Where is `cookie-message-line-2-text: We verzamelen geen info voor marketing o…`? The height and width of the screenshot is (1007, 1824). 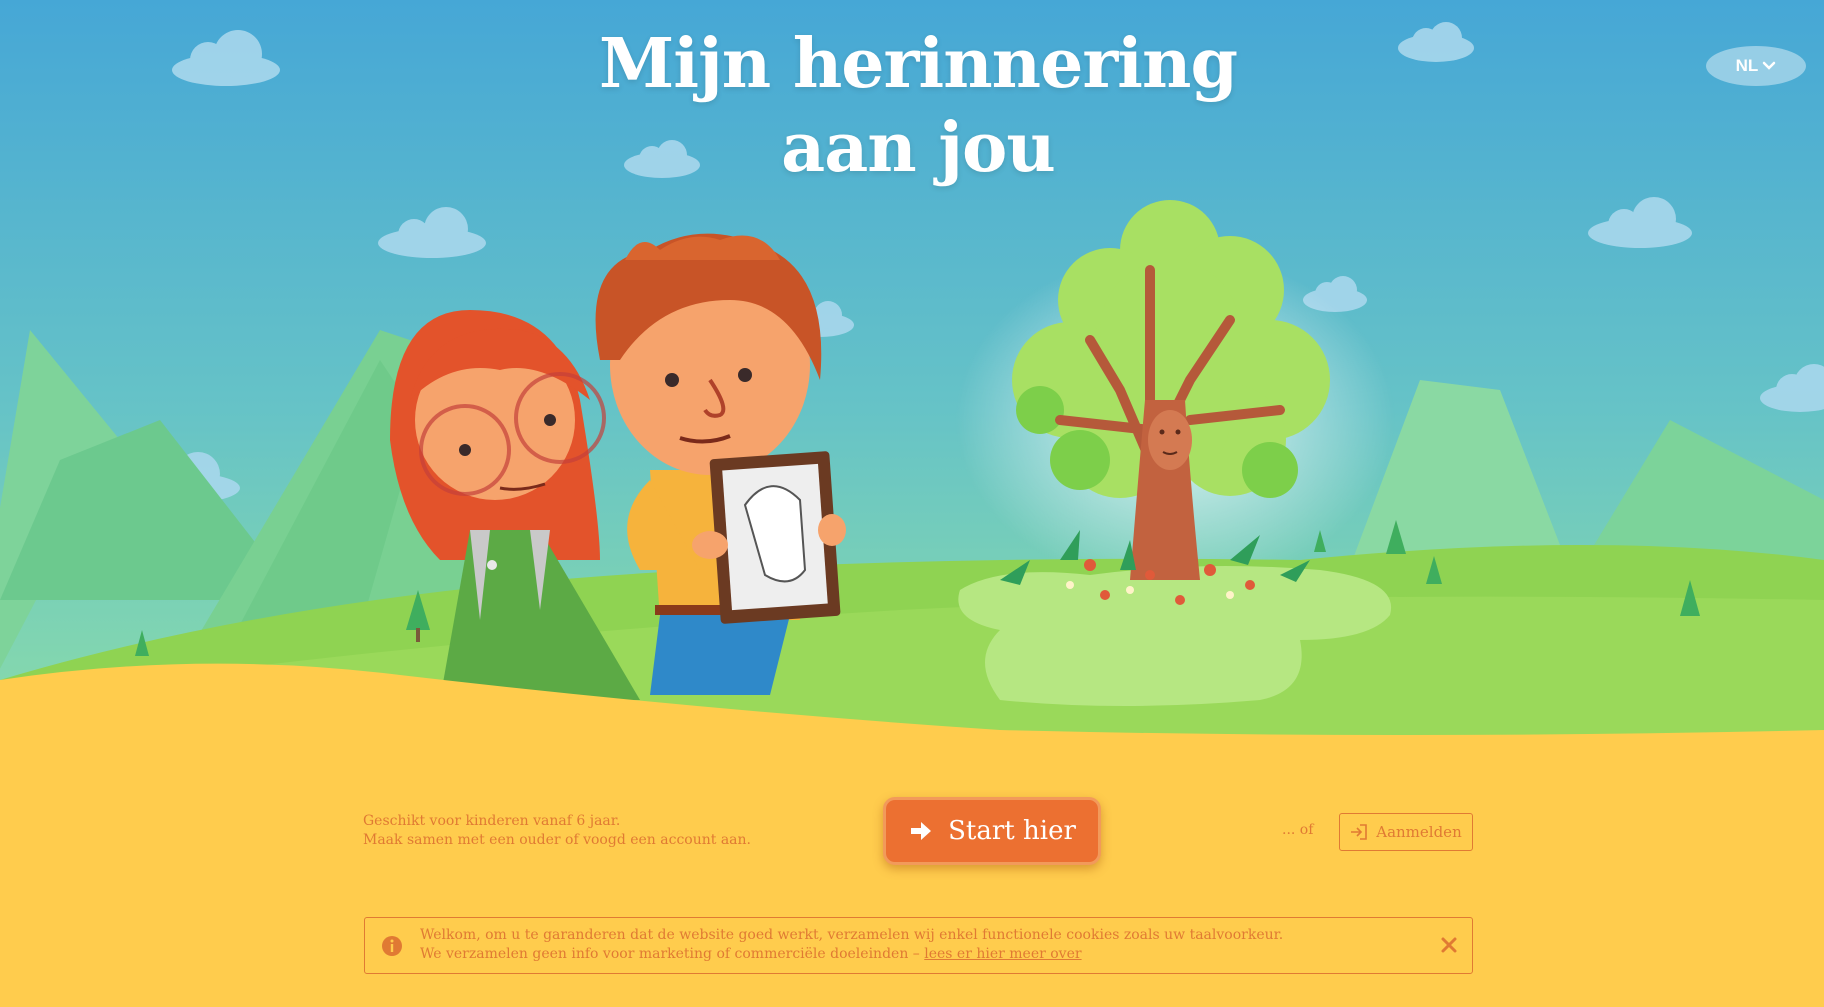 cookie-message-line-2-text: We verzamelen geen info voor marketing o… is located at coordinates (672, 954).